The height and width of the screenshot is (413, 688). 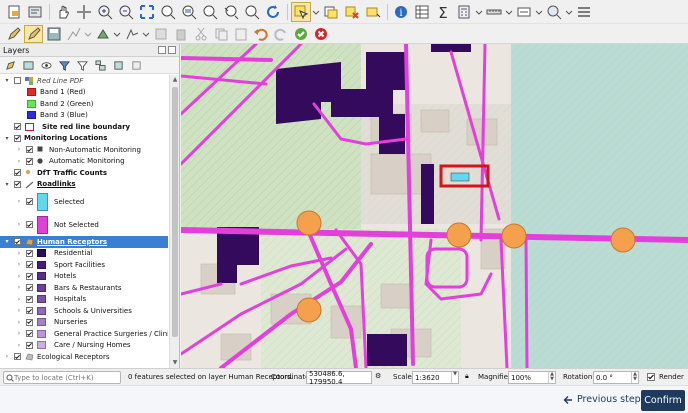 I want to click on float-panel-icon, so click(x=162, y=50).